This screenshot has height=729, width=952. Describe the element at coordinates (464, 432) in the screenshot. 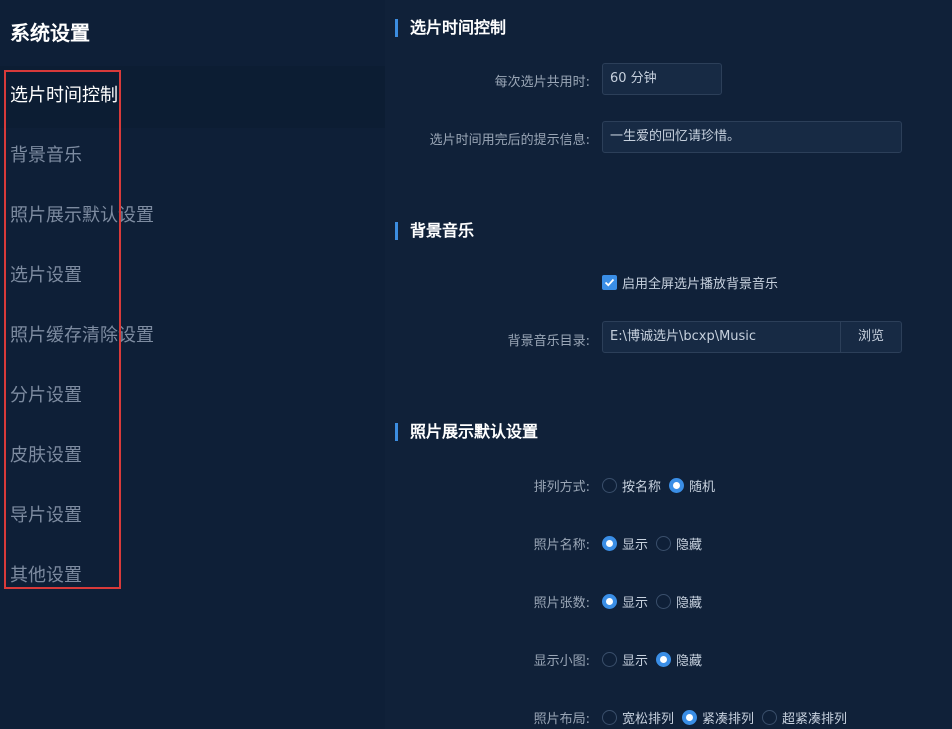

I see `section-title-photo-display: 照片展示默认设置` at that location.